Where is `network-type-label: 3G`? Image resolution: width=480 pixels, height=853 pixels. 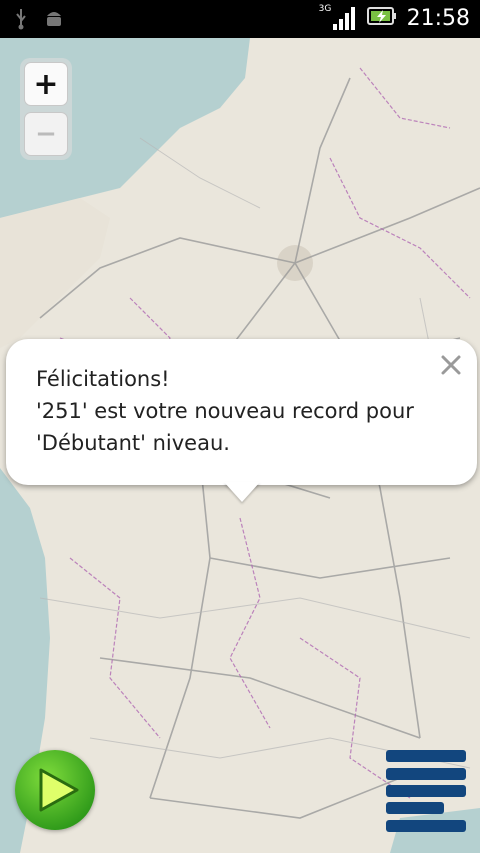
network-type-label: 3G is located at coordinates (325, 9).